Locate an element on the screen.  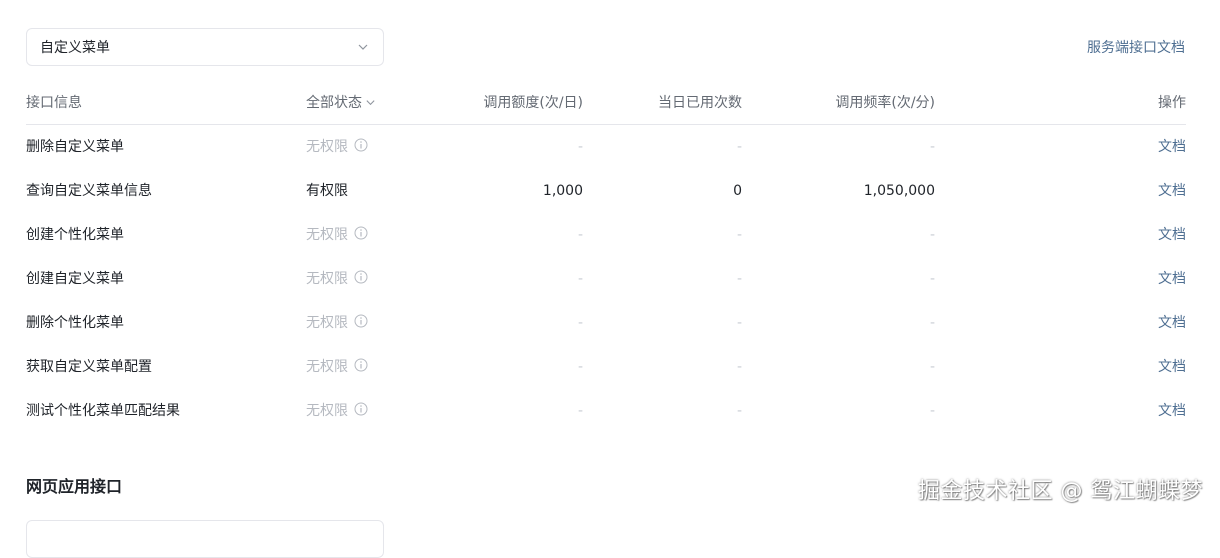
permission-status-label: 有权限 is located at coordinates (327, 191).